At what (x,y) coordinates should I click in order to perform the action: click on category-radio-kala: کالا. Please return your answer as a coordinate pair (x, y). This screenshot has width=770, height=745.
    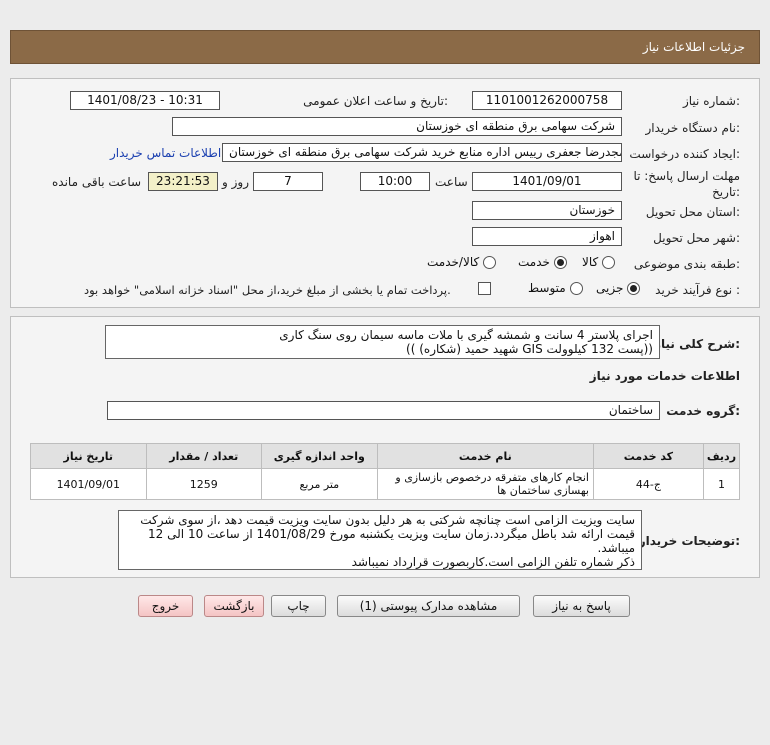
    Looking at the image, I should click on (599, 262).